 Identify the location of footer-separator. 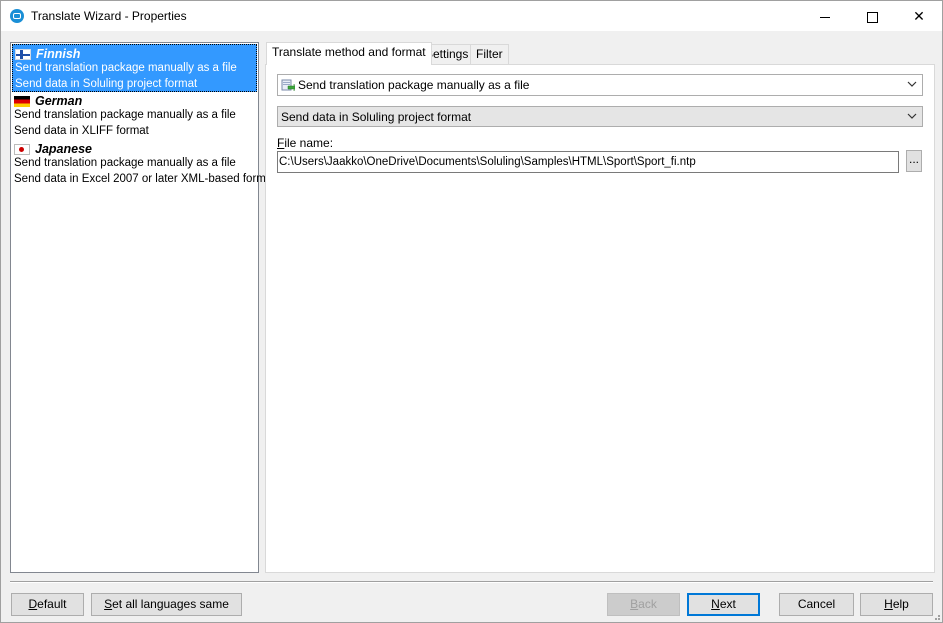
(471, 582).